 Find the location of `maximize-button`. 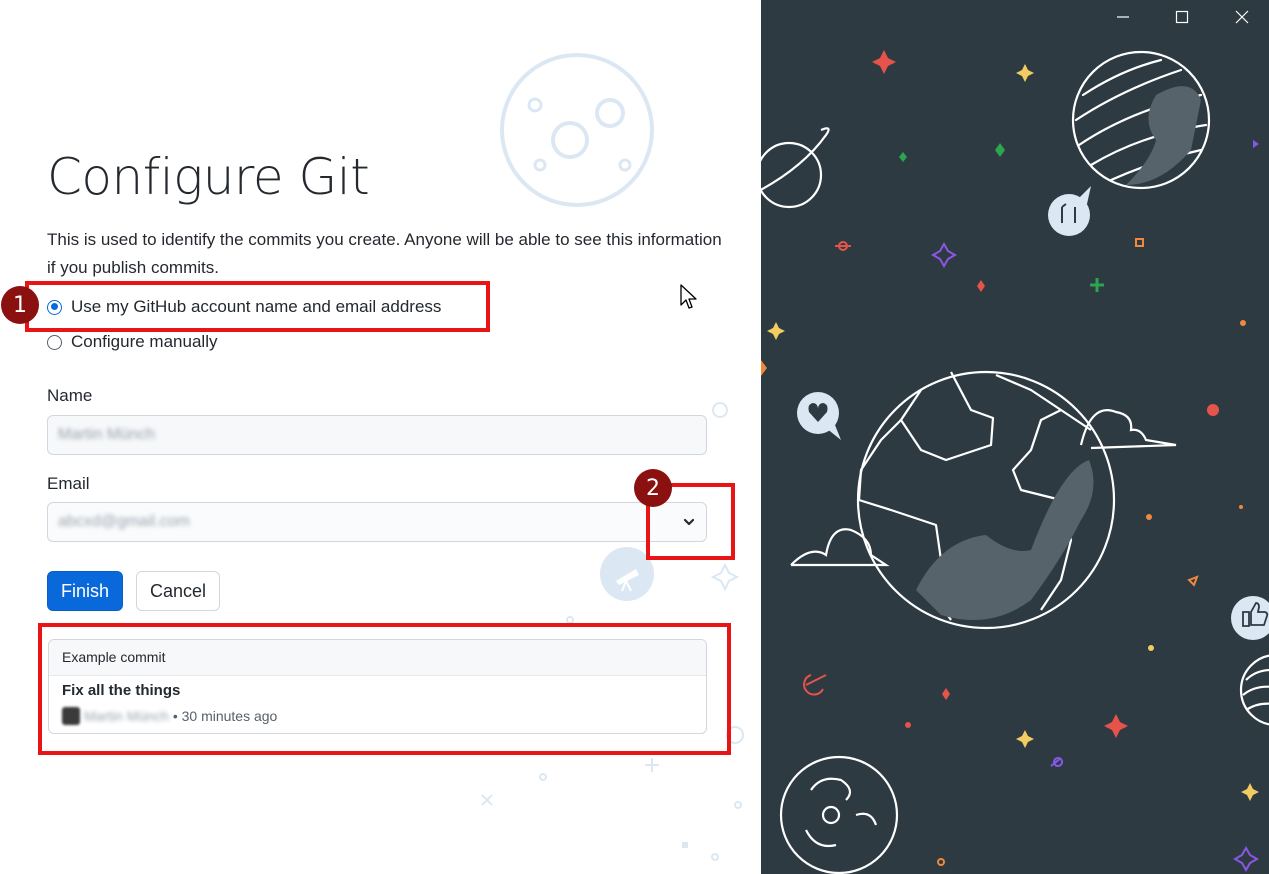

maximize-button is located at coordinates (1182, 17).